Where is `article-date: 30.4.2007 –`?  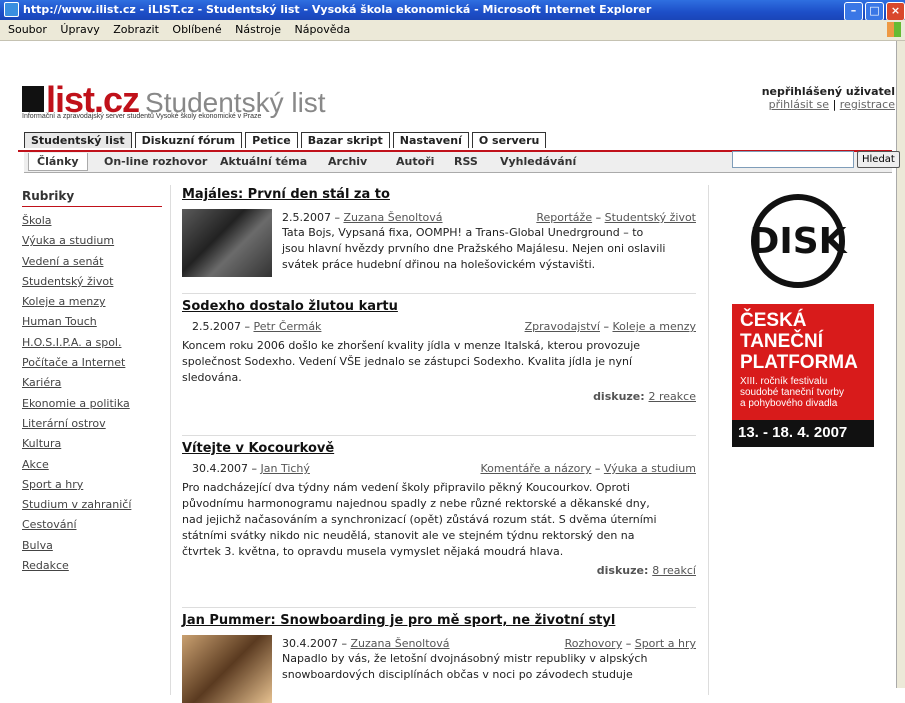
article-date: 30.4.2007 – is located at coordinates (314, 643).